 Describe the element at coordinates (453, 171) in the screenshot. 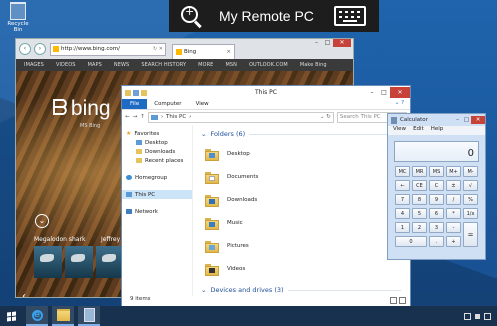

I see `key-m-plus: M+` at that location.